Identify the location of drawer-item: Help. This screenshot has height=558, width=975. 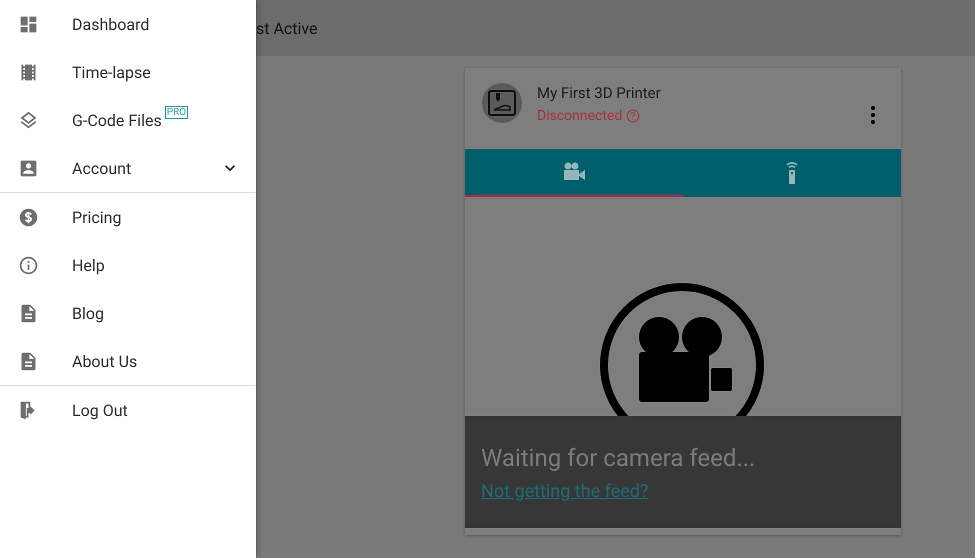
(128, 265).